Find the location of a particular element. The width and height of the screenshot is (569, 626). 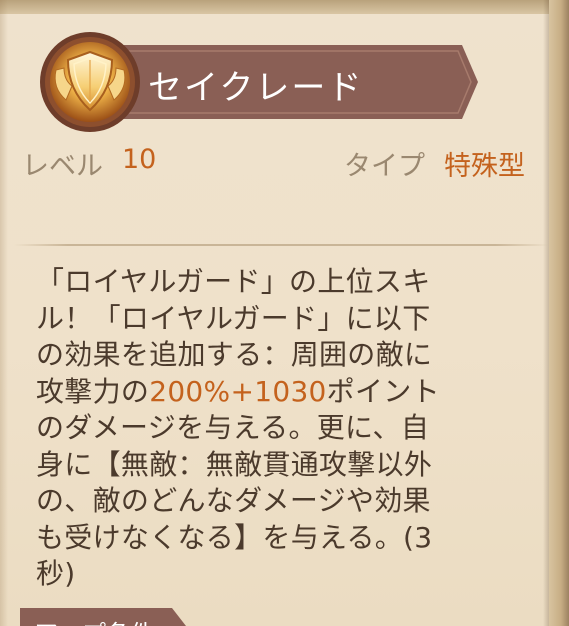

description-line: 「ロイヤルガード」の上位スキ is located at coordinates (233, 281).